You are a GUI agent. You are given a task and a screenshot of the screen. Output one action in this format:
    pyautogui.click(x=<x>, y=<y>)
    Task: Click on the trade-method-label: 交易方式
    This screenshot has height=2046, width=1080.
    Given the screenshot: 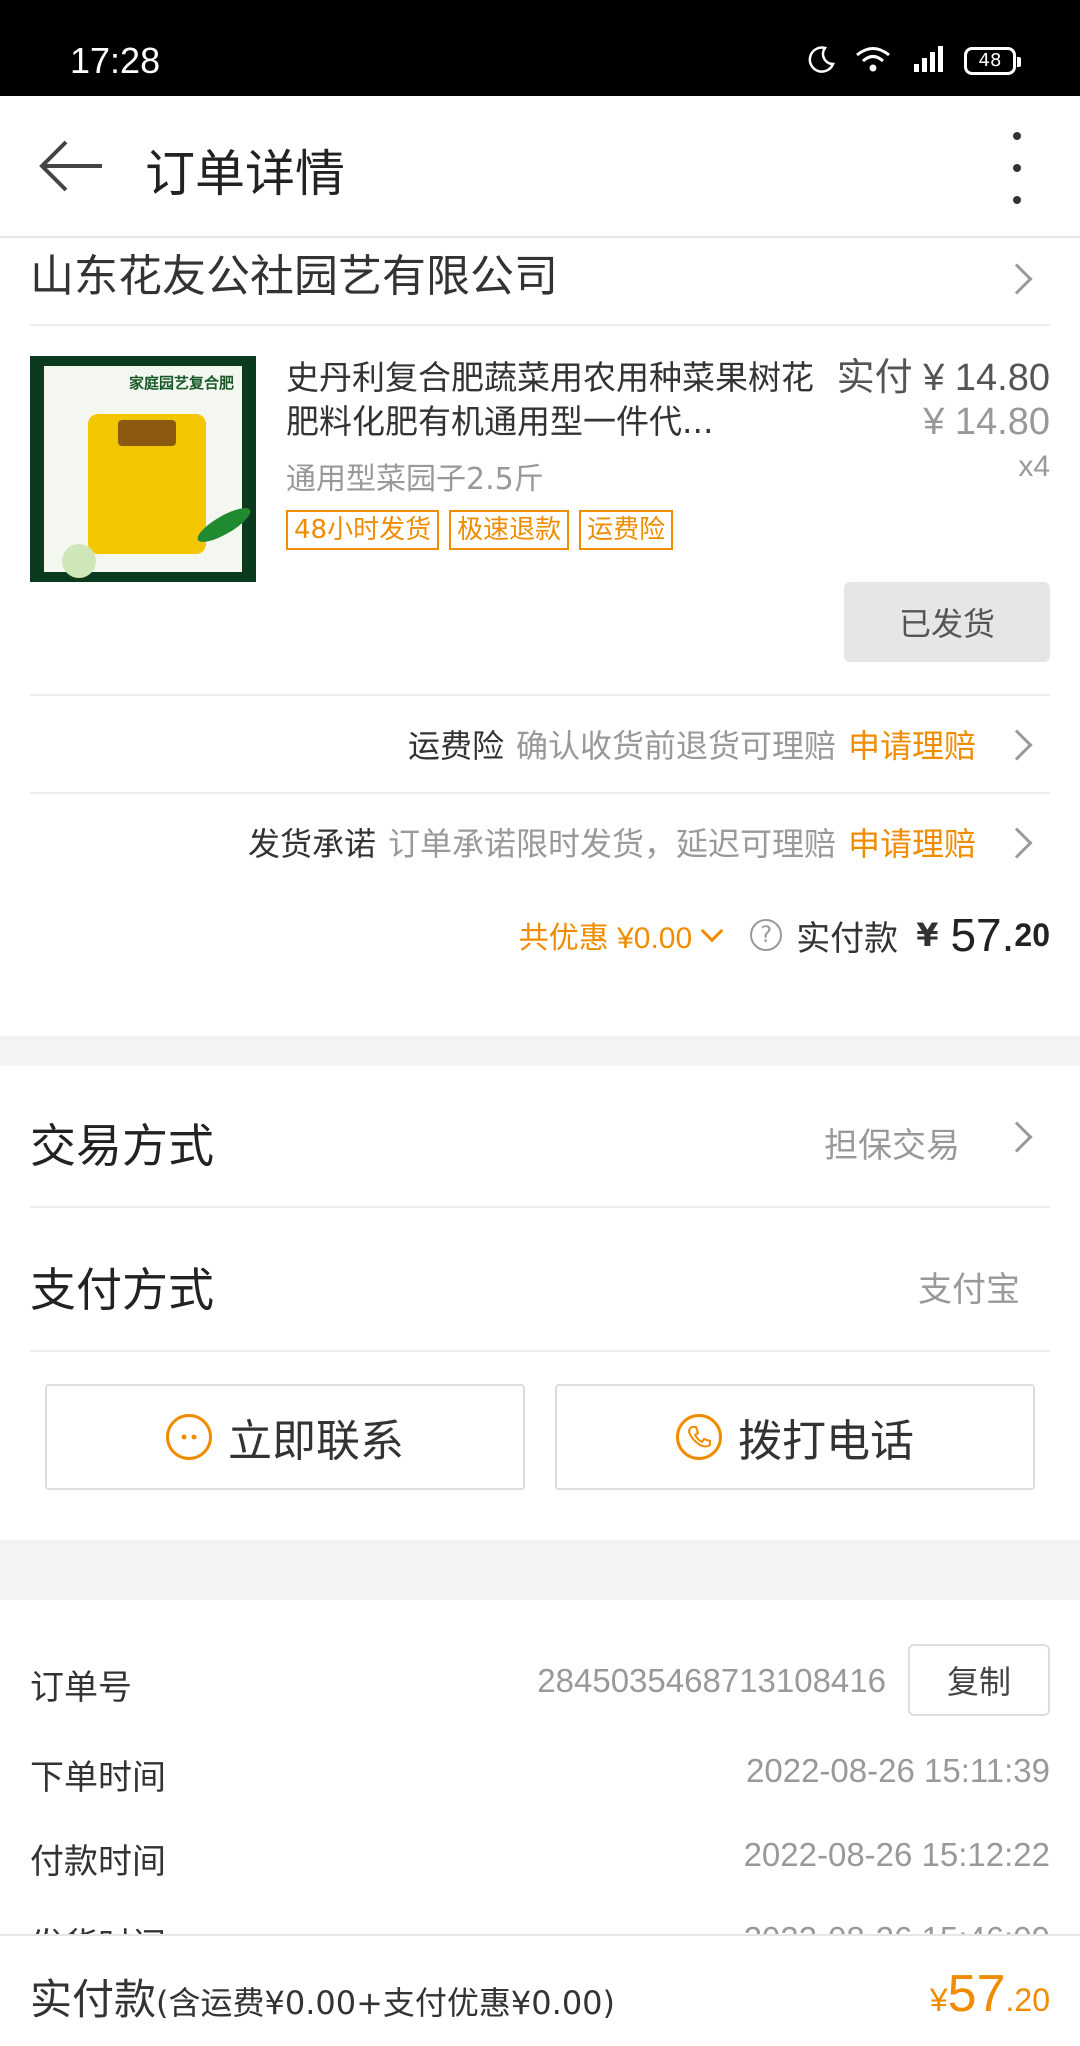 What is the action you would take?
    pyautogui.click(x=122, y=1146)
    